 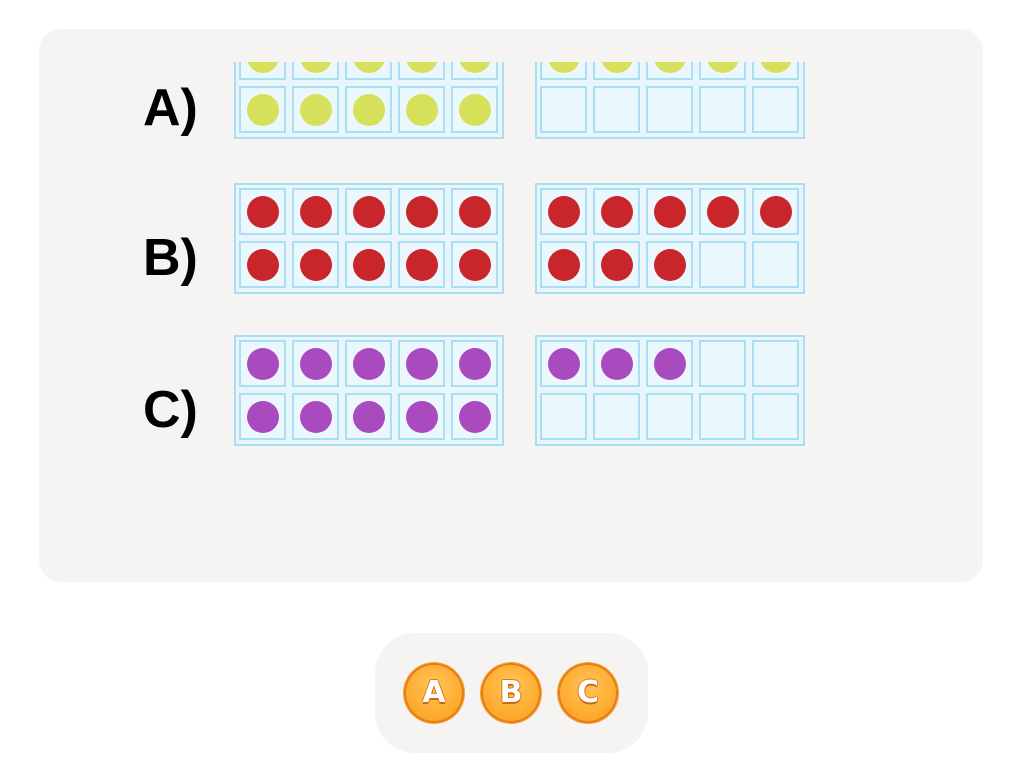 I want to click on option-label-c: C), so click(x=170, y=410).